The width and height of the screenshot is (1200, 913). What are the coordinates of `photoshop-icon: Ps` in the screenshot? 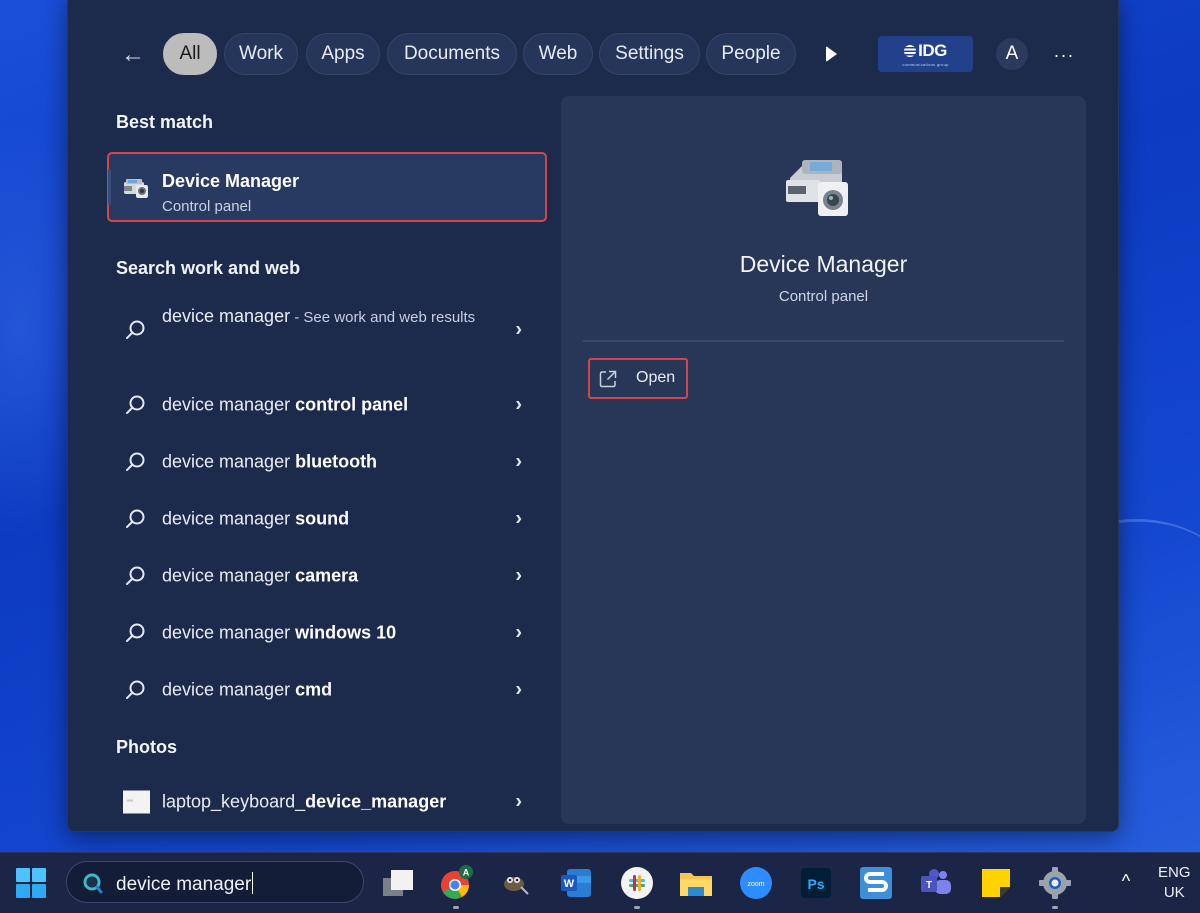 It's located at (816, 883).